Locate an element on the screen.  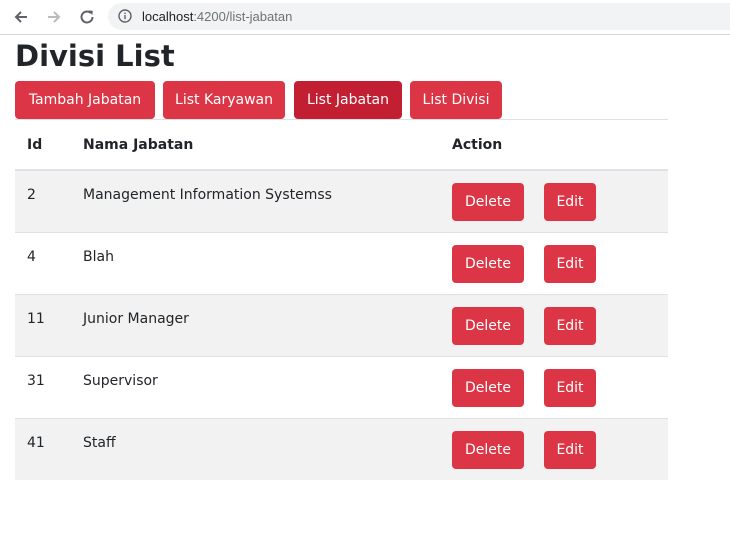
table-row: 11 Junior Manager Delete Edit is located at coordinates (341, 324).